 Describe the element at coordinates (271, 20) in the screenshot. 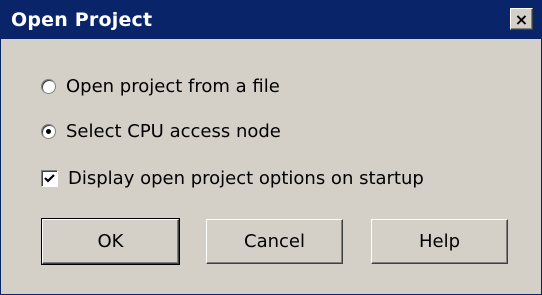

I see `title-bar: Open Project ×` at that location.